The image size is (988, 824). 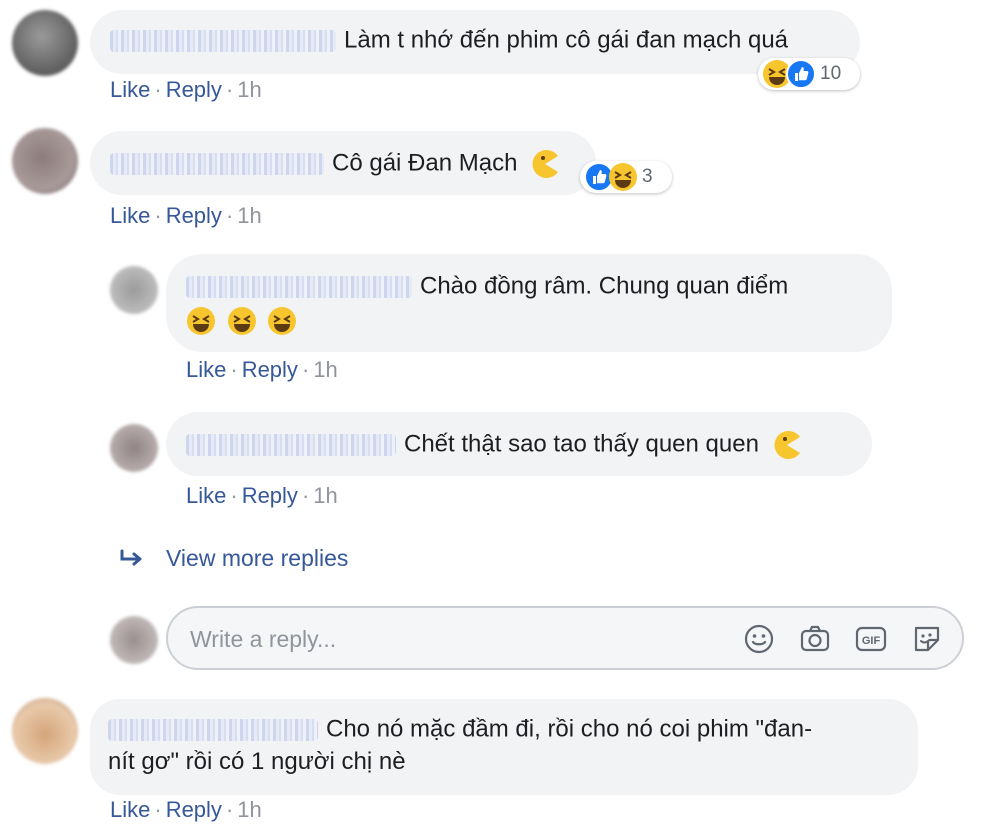 What do you see at coordinates (604, 286) in the screenshot?
I see `reply-text: Chào đồng râm. Chung quan điểm` at bounding box center [604, 286].